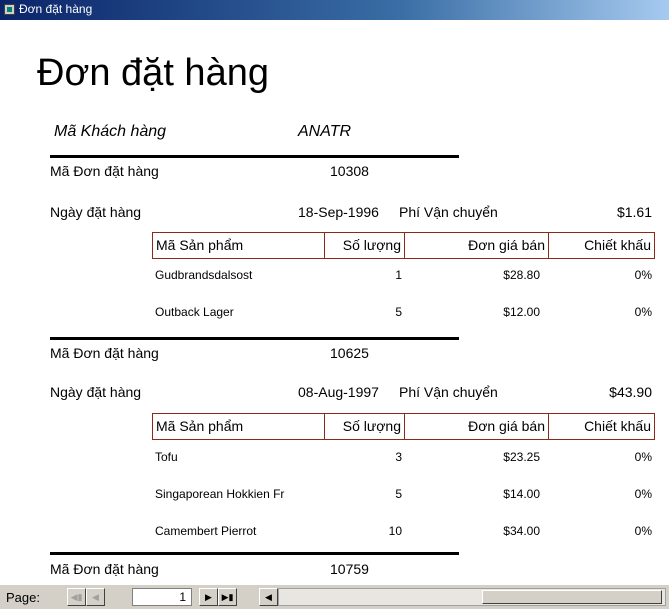 This screenshot has width=669, height=609. I want to click on order-id: 10759, so click(349, 569).